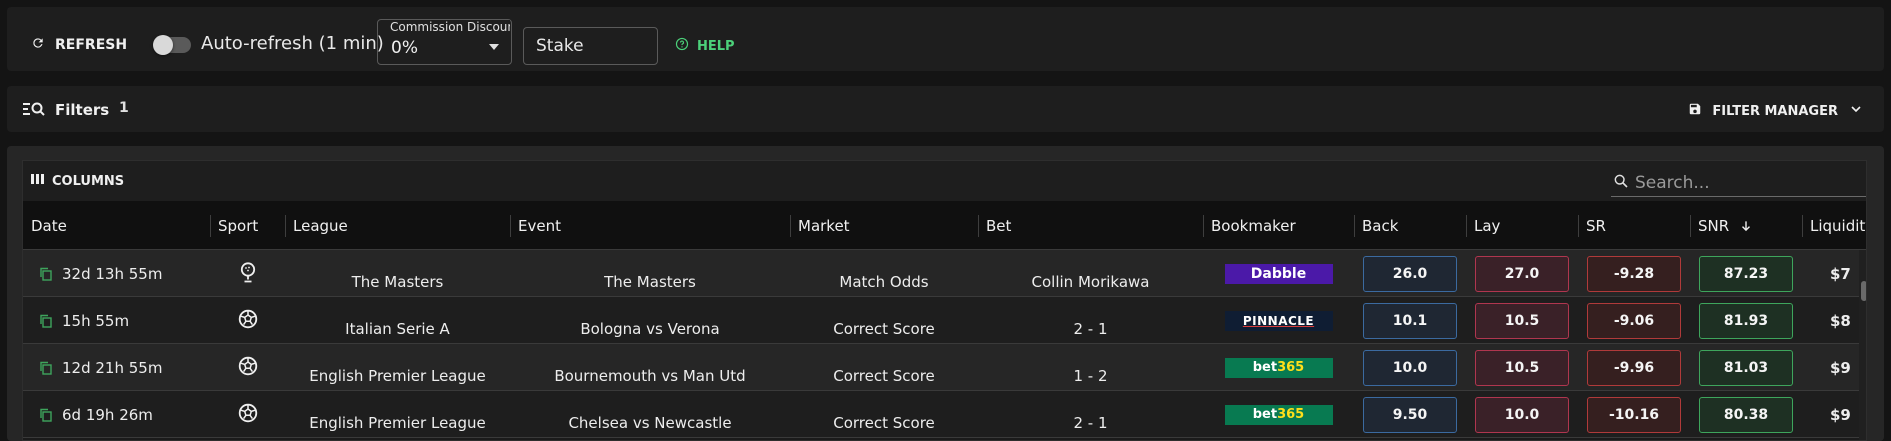  I want to click on bookmaker-cell: bet365, so click(1278, 414).